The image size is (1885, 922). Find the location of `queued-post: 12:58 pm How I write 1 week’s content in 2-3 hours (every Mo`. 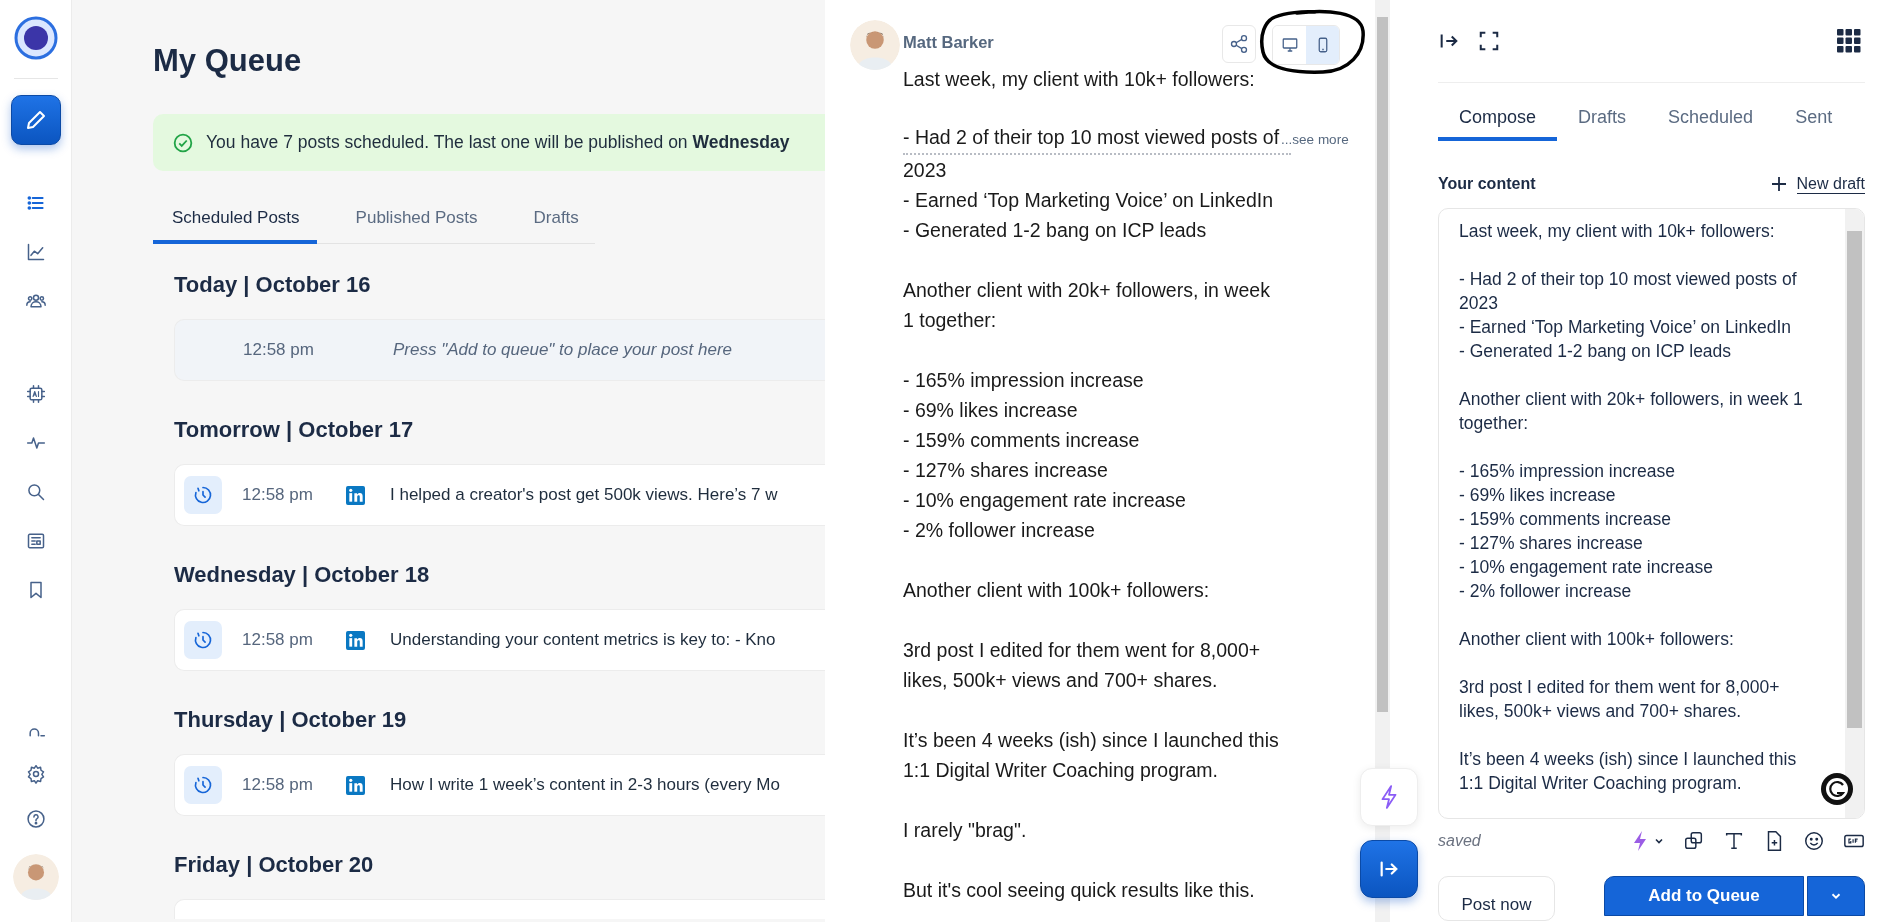

queued-post: 12:58 pm How I write 1 week’s content in 2-3 hours (every Mo is located at coordinates (499, 785).